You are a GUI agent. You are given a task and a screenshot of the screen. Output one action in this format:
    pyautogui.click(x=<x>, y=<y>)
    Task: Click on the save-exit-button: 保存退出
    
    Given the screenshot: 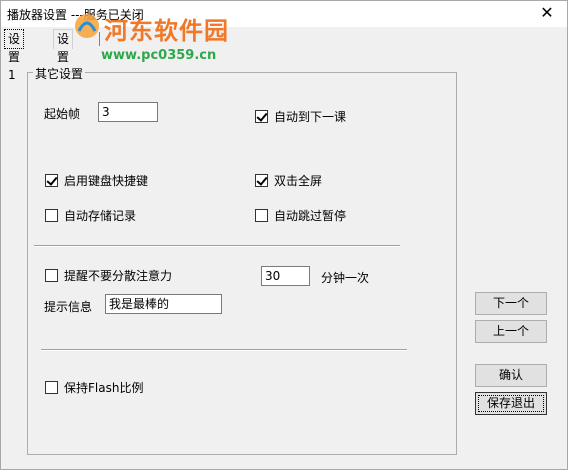 What is the action you would take?
    pyautogui.click(x=511, y=403)
    